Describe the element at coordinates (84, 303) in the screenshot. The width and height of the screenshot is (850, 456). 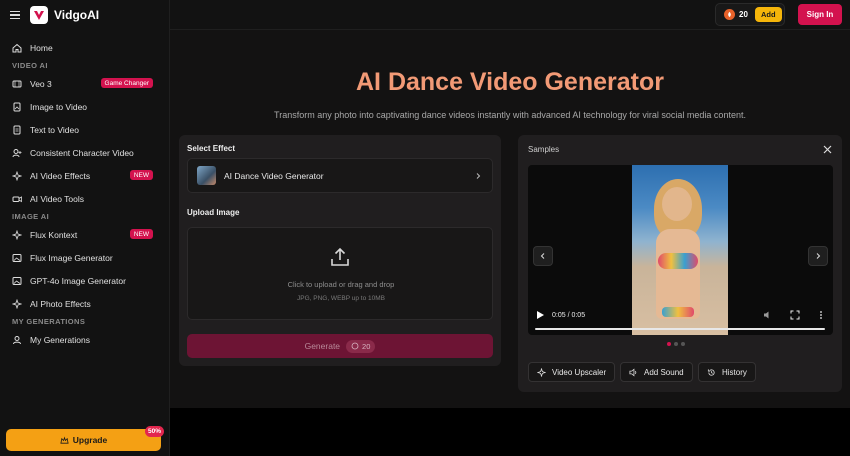
I see `sidebar-item-ai-photo-effects: AI Photo Effects` at that location.